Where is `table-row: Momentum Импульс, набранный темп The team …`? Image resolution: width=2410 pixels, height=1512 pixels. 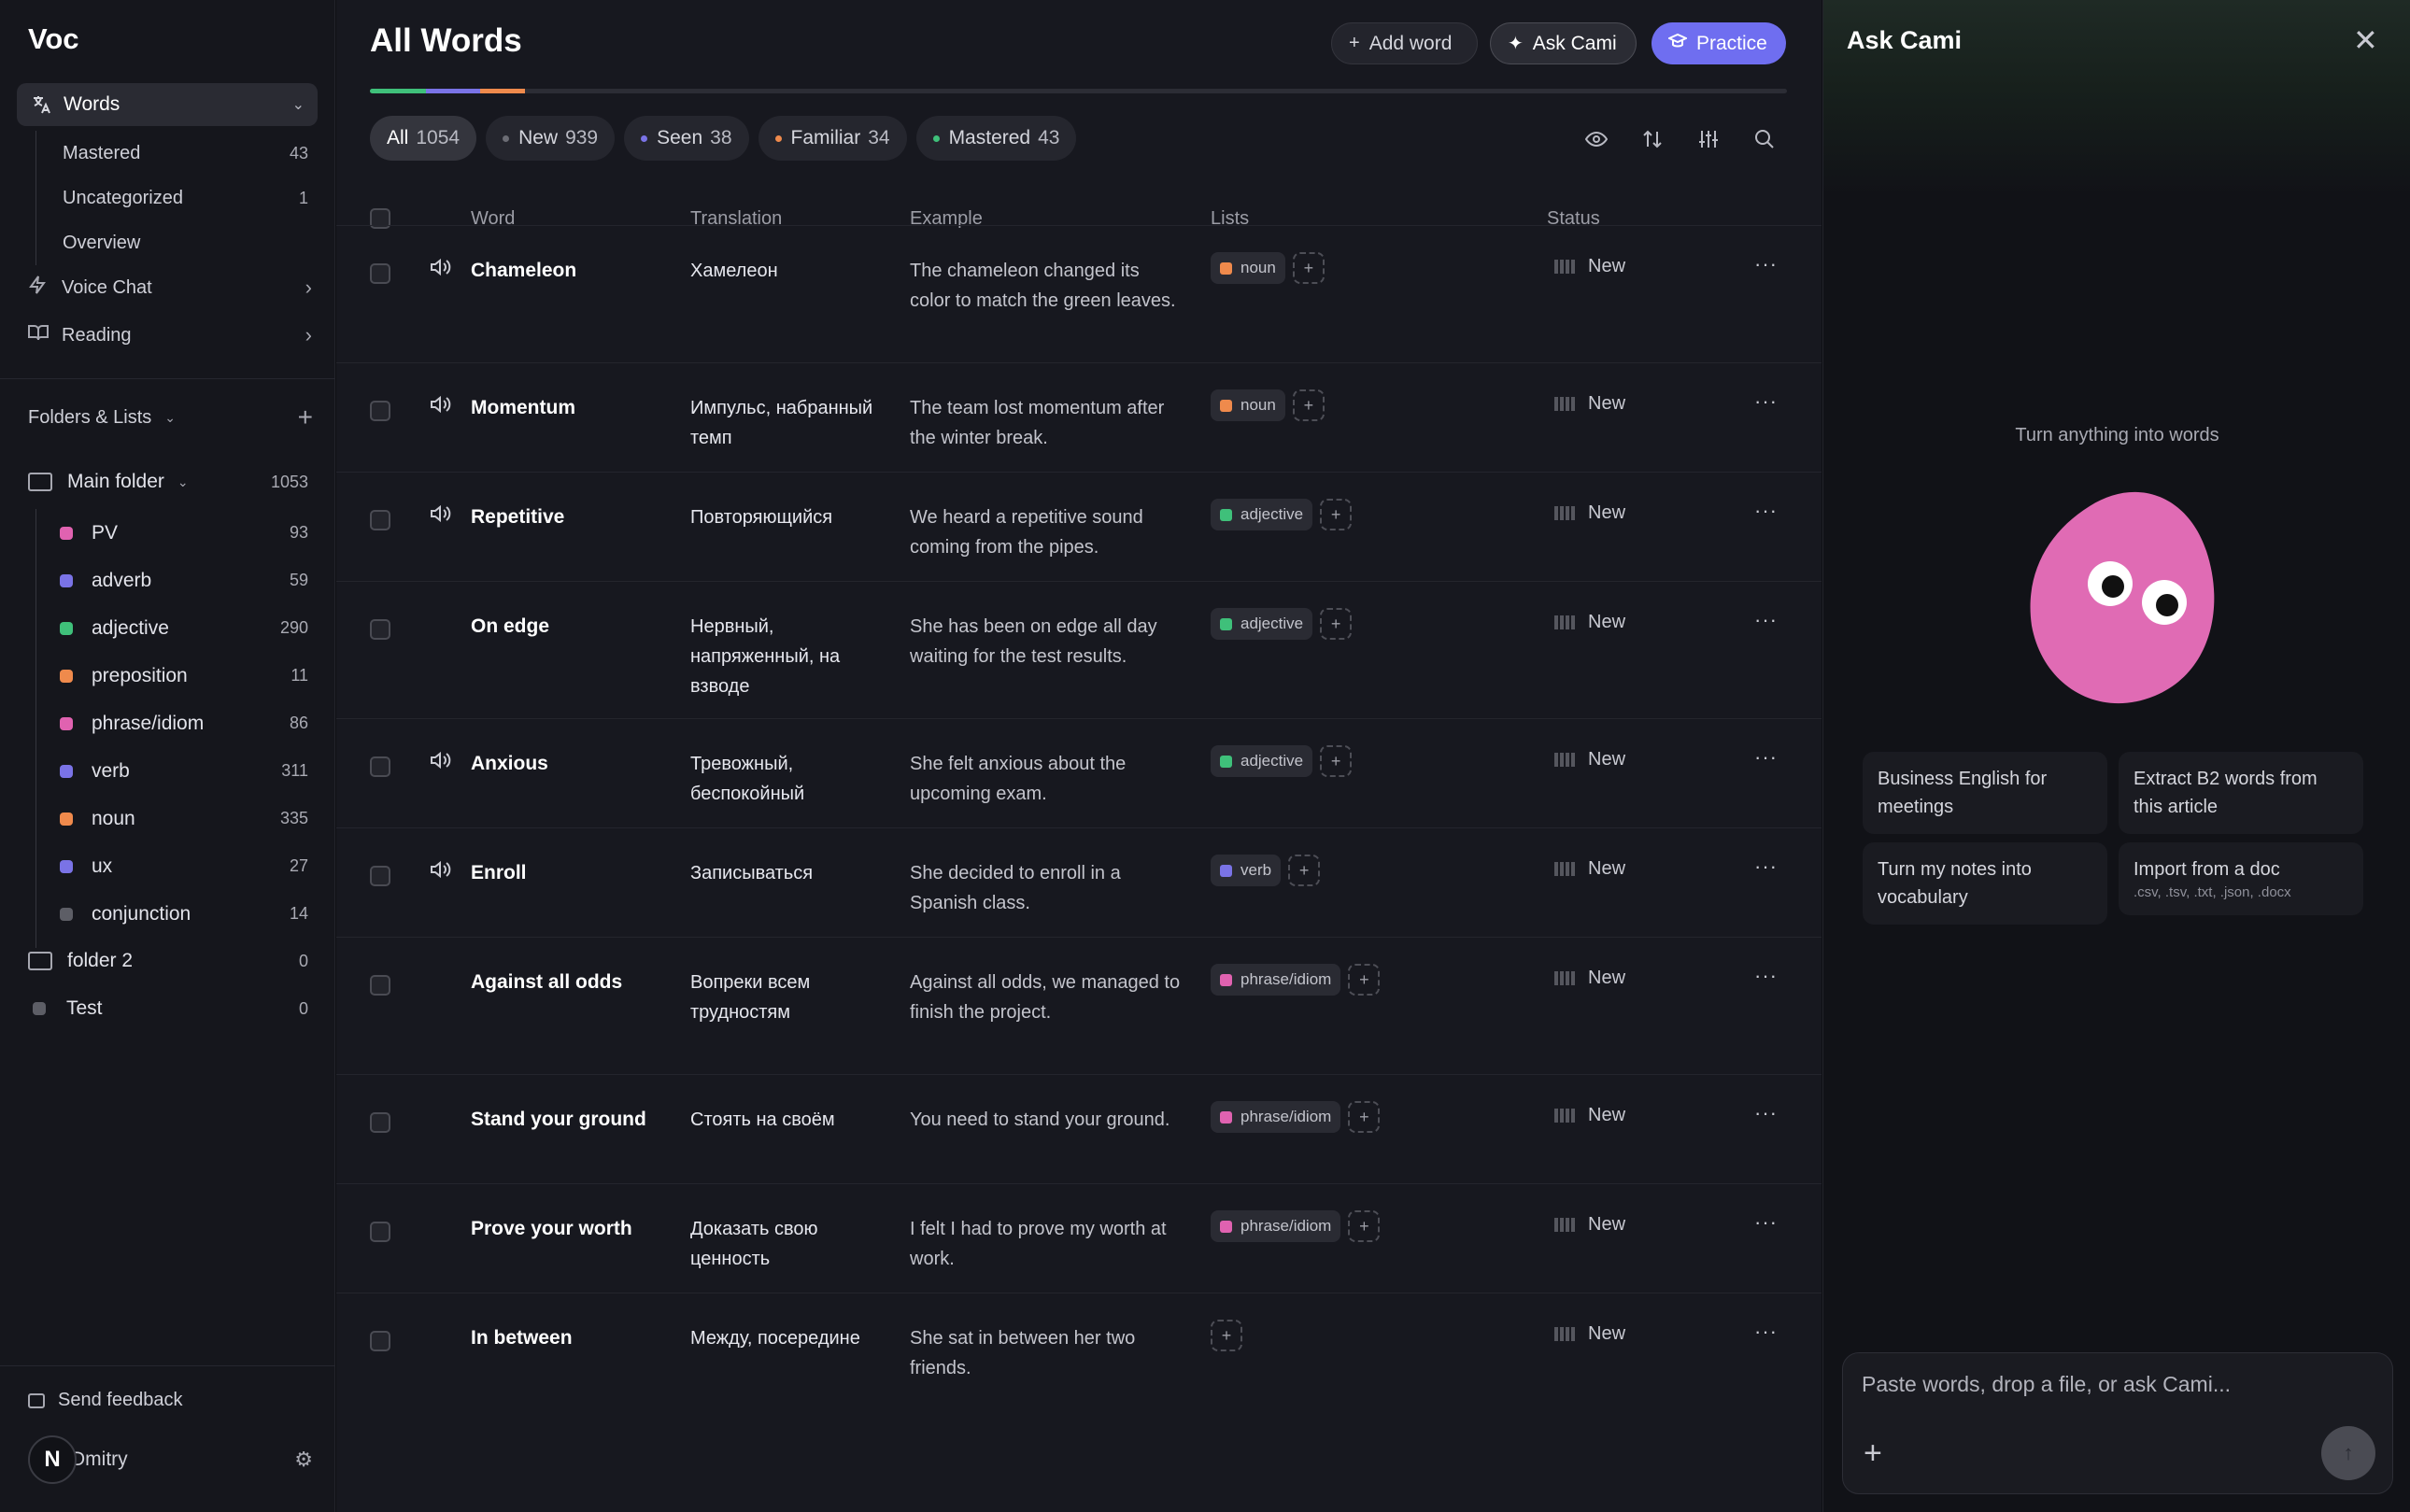
table-row: Momentum Импульс, набранный темп The team … is located at coordinates (1079, 417).